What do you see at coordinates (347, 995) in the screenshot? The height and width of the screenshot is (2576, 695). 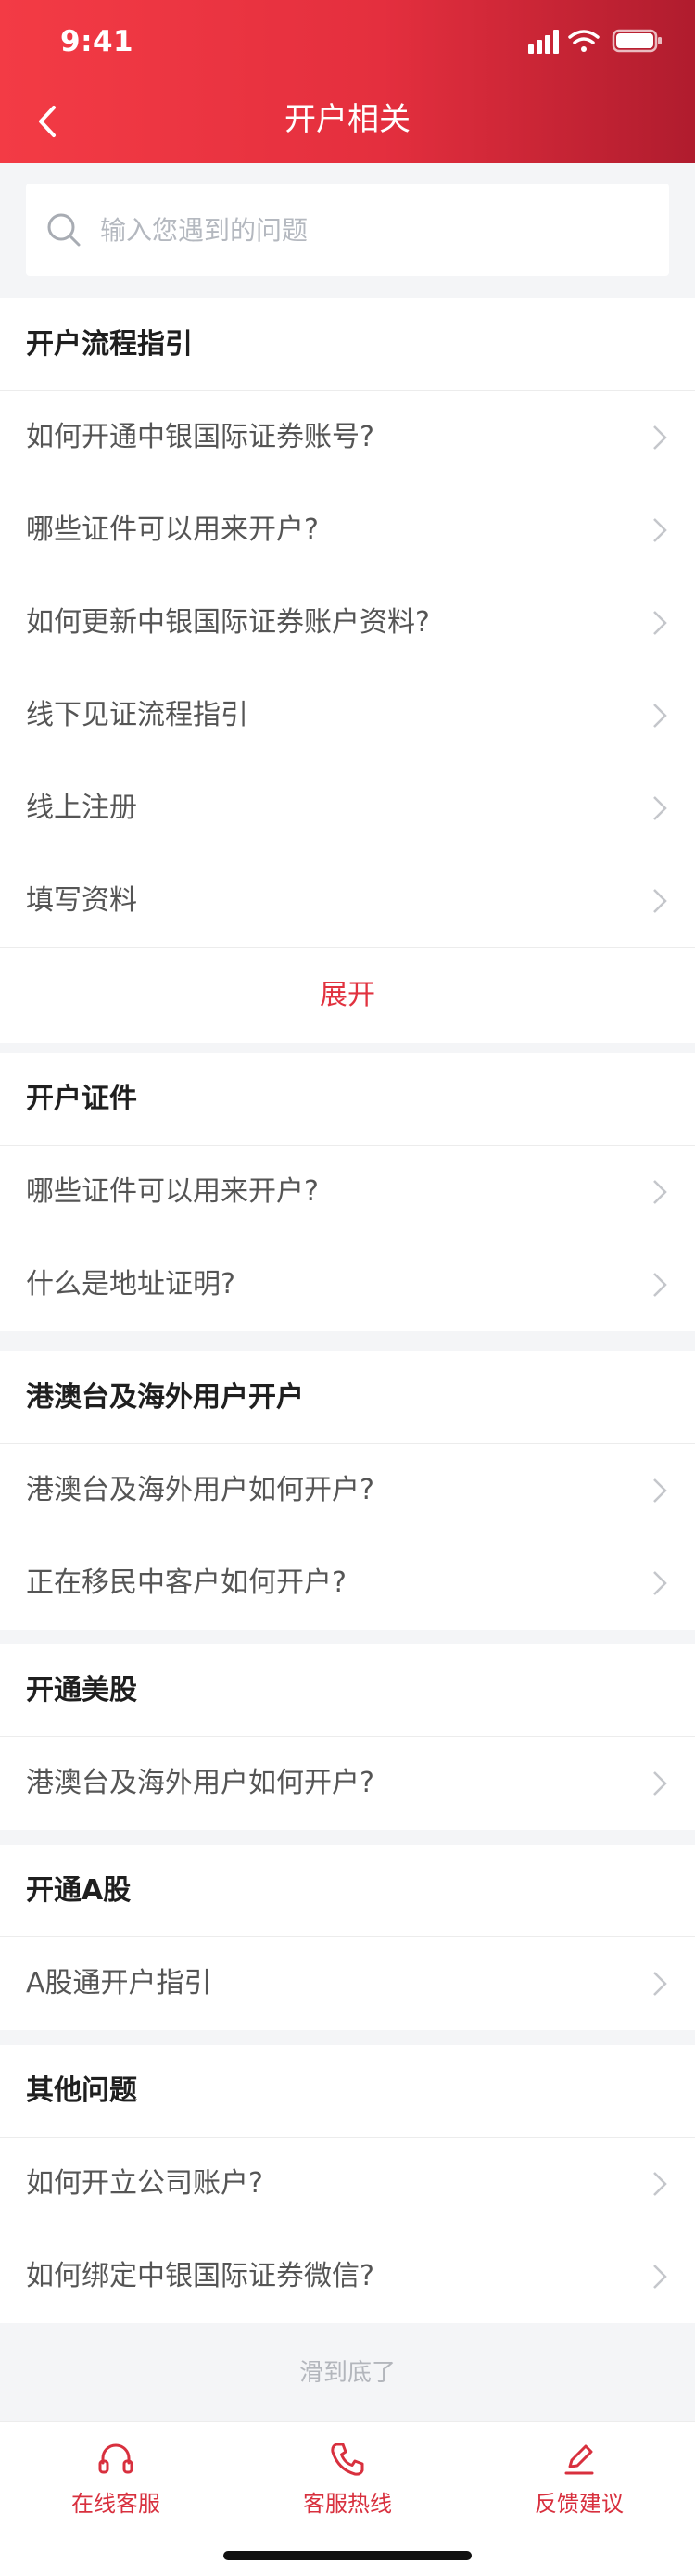 I see `expand-button: 展开` at bounding box center [347, 995].